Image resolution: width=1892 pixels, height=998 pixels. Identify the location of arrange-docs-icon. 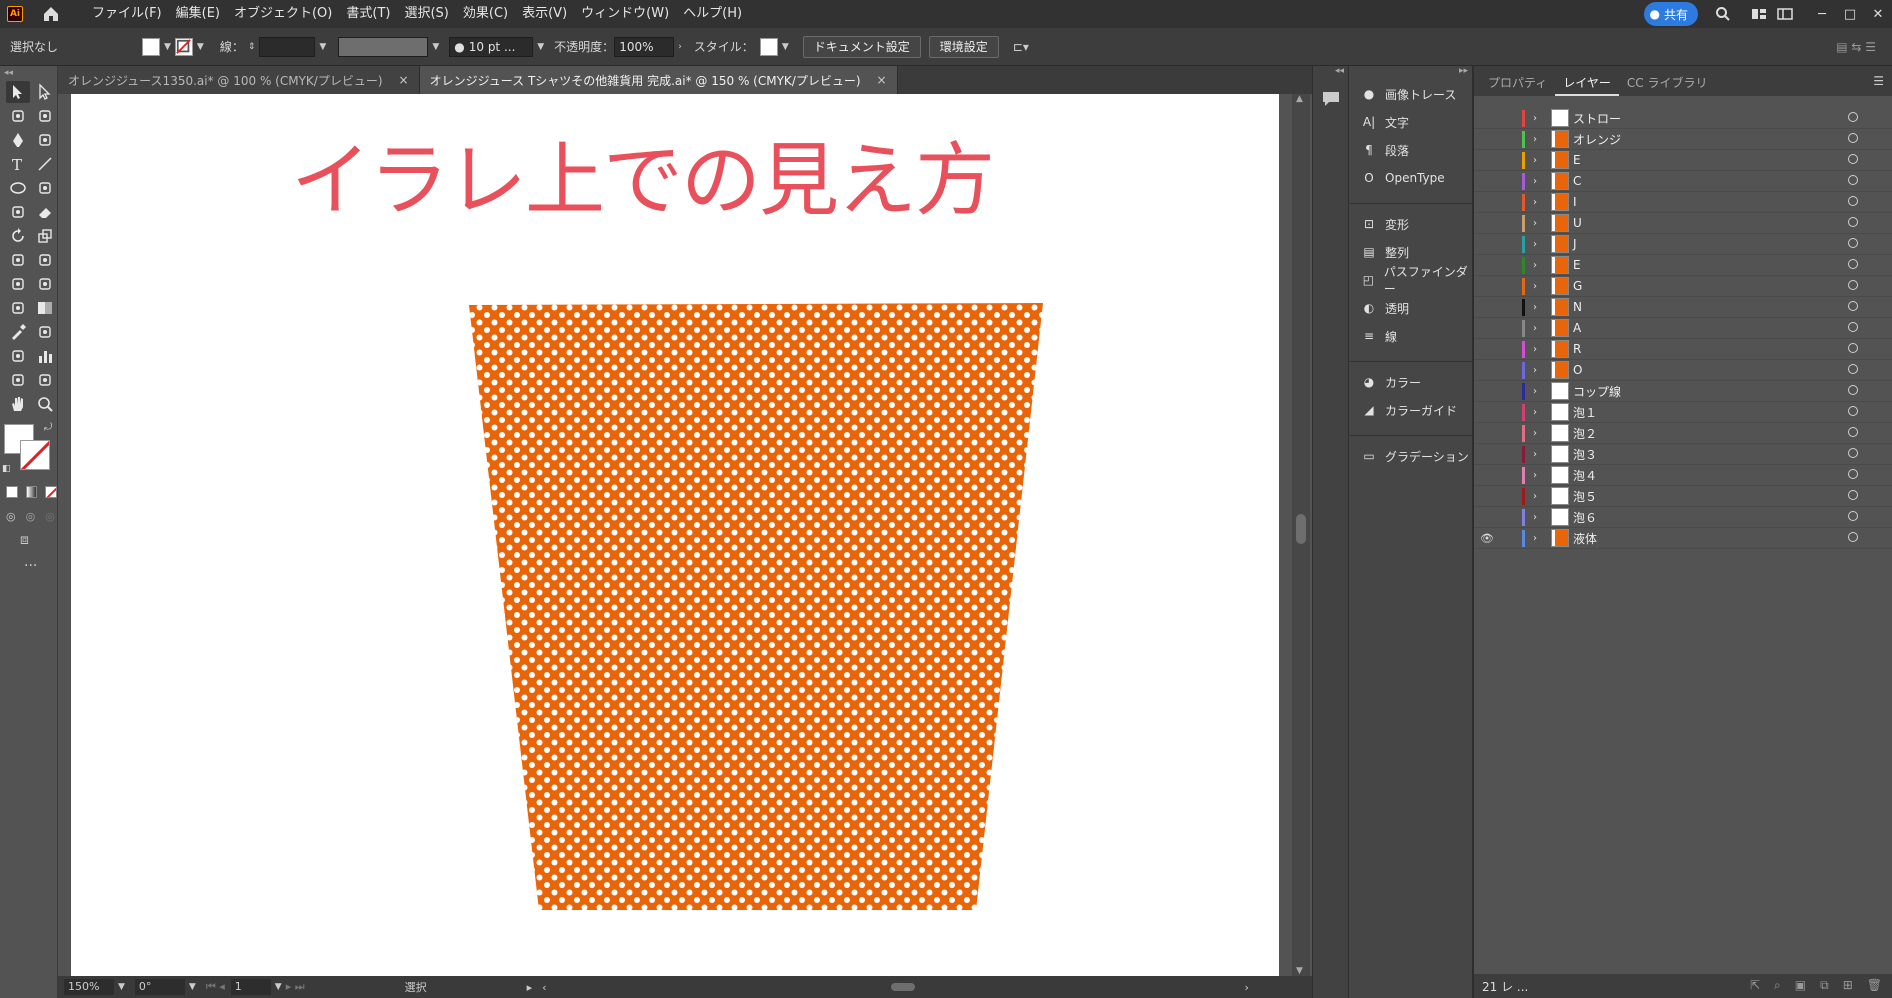
(1785, 14).